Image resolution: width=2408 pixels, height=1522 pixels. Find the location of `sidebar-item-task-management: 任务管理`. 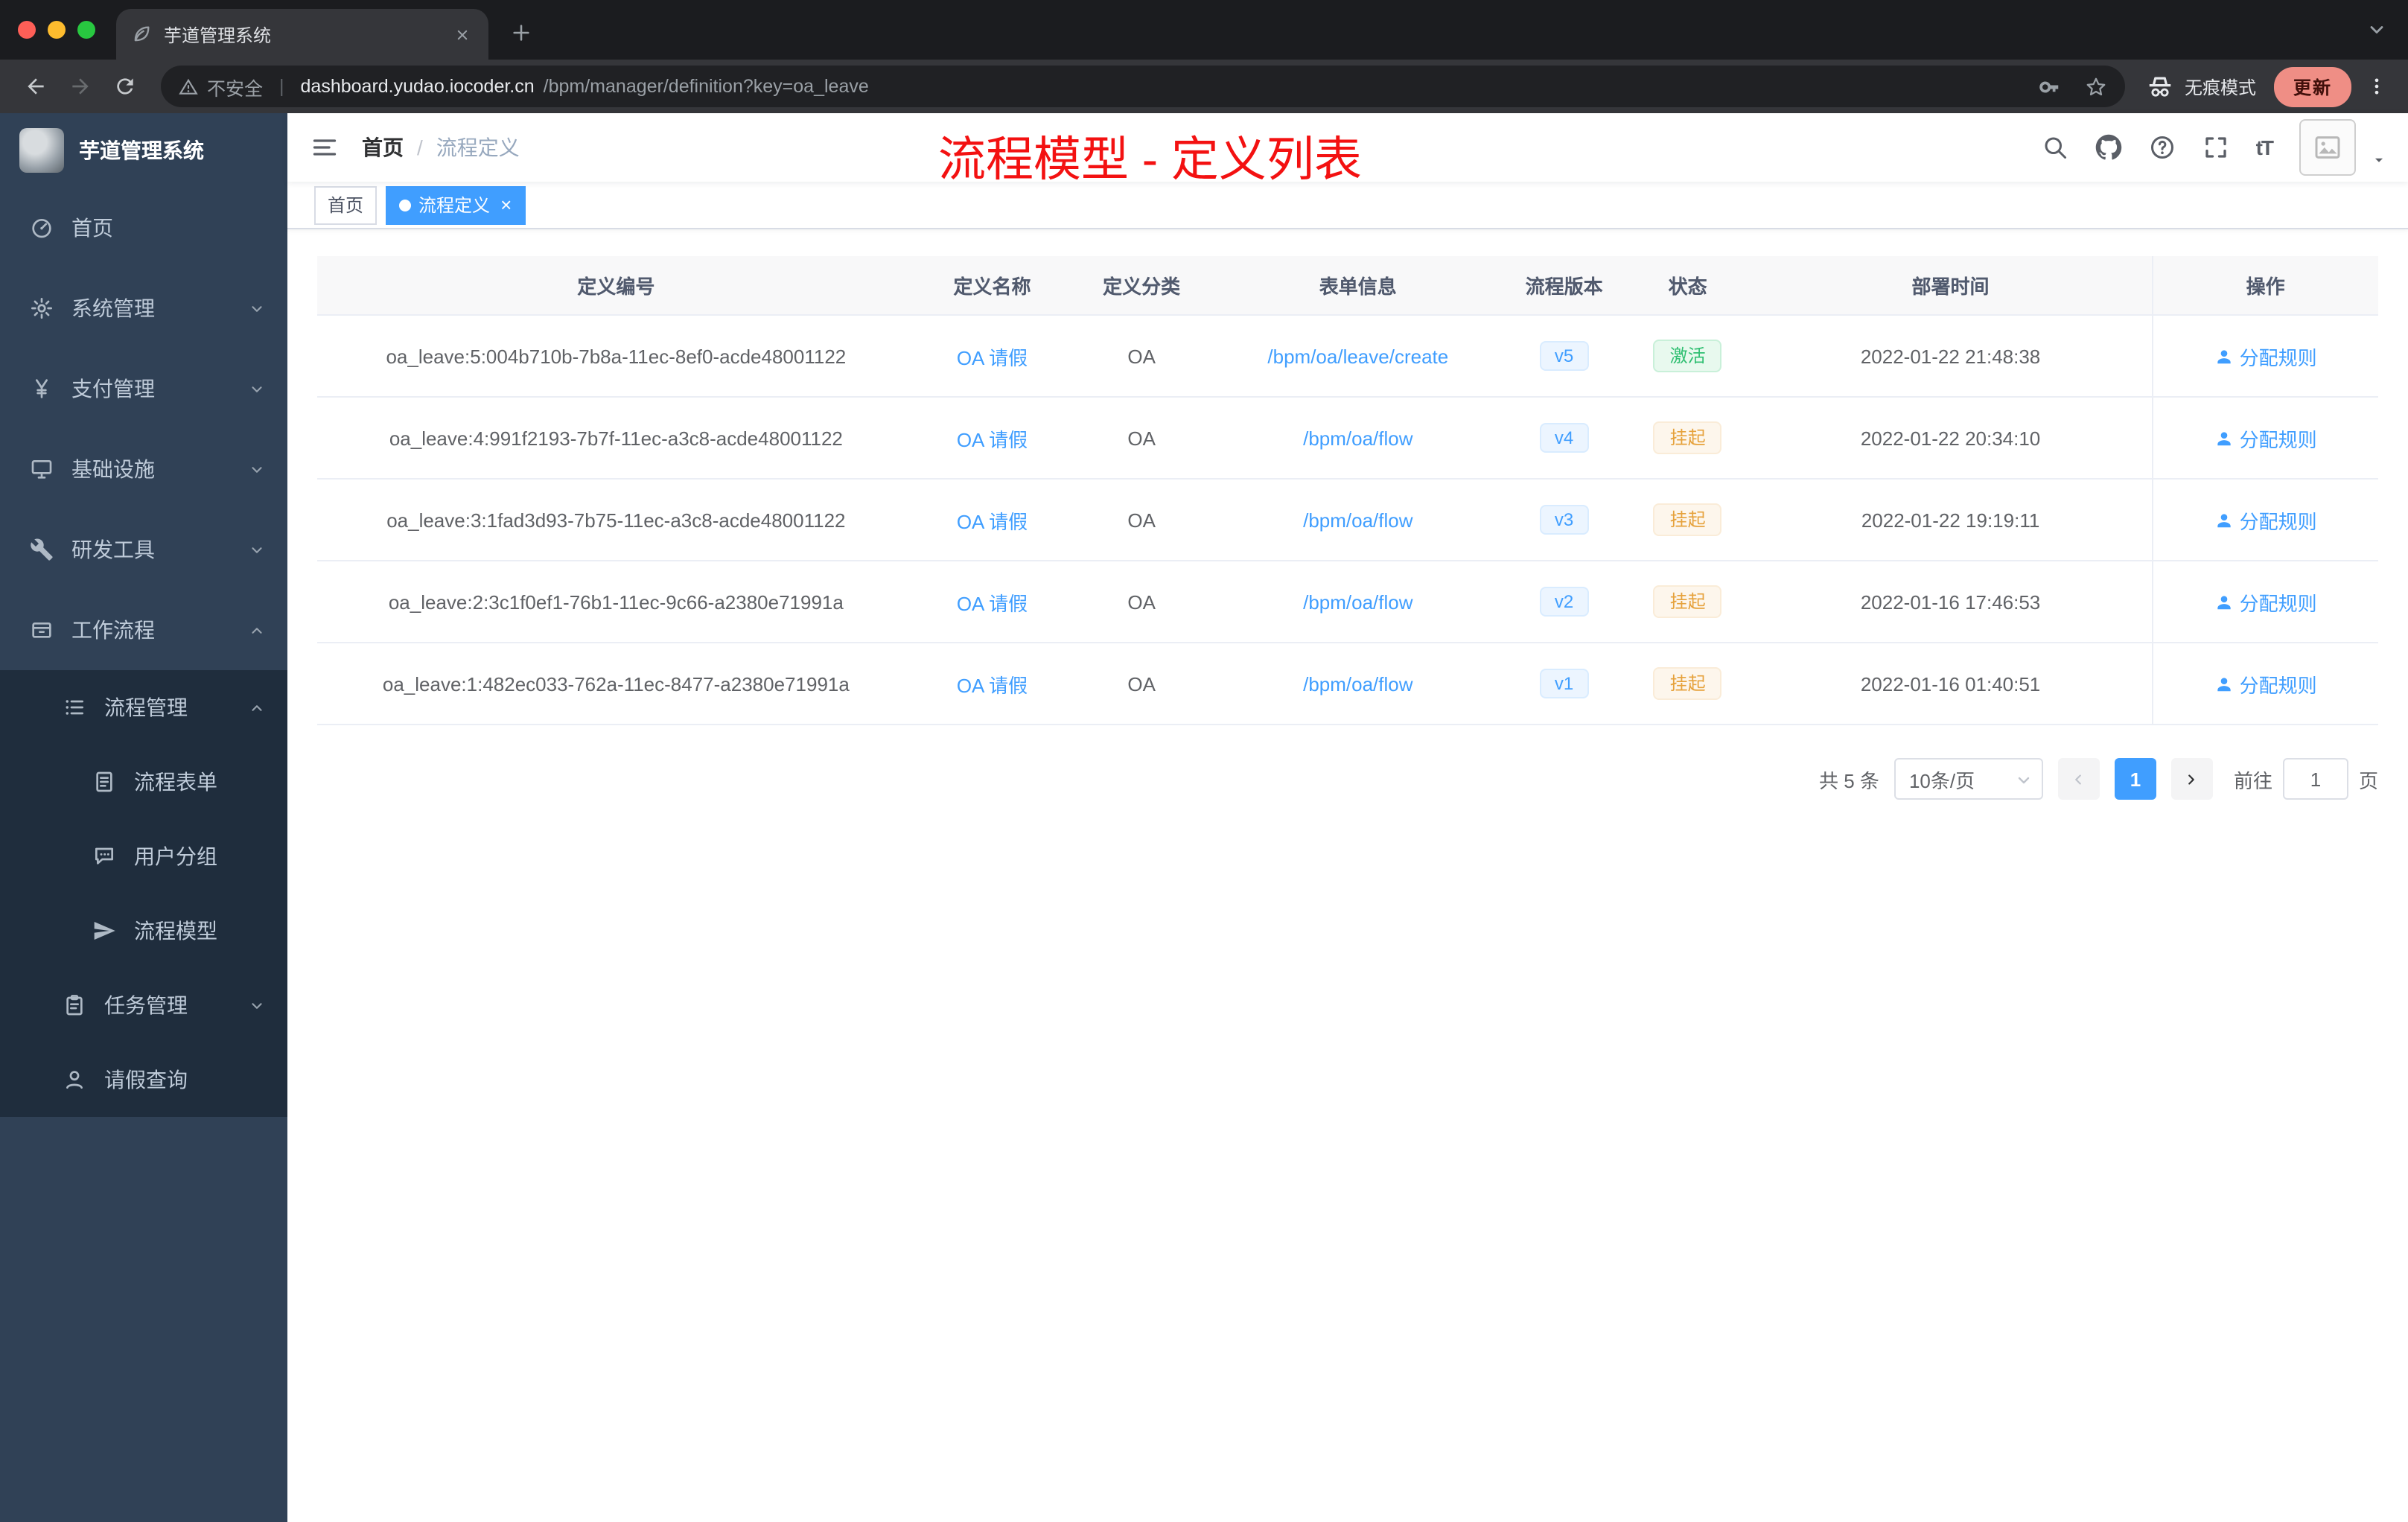

sidebar-item-task-management: 任务管理 is located at coordinates (143, 1005).